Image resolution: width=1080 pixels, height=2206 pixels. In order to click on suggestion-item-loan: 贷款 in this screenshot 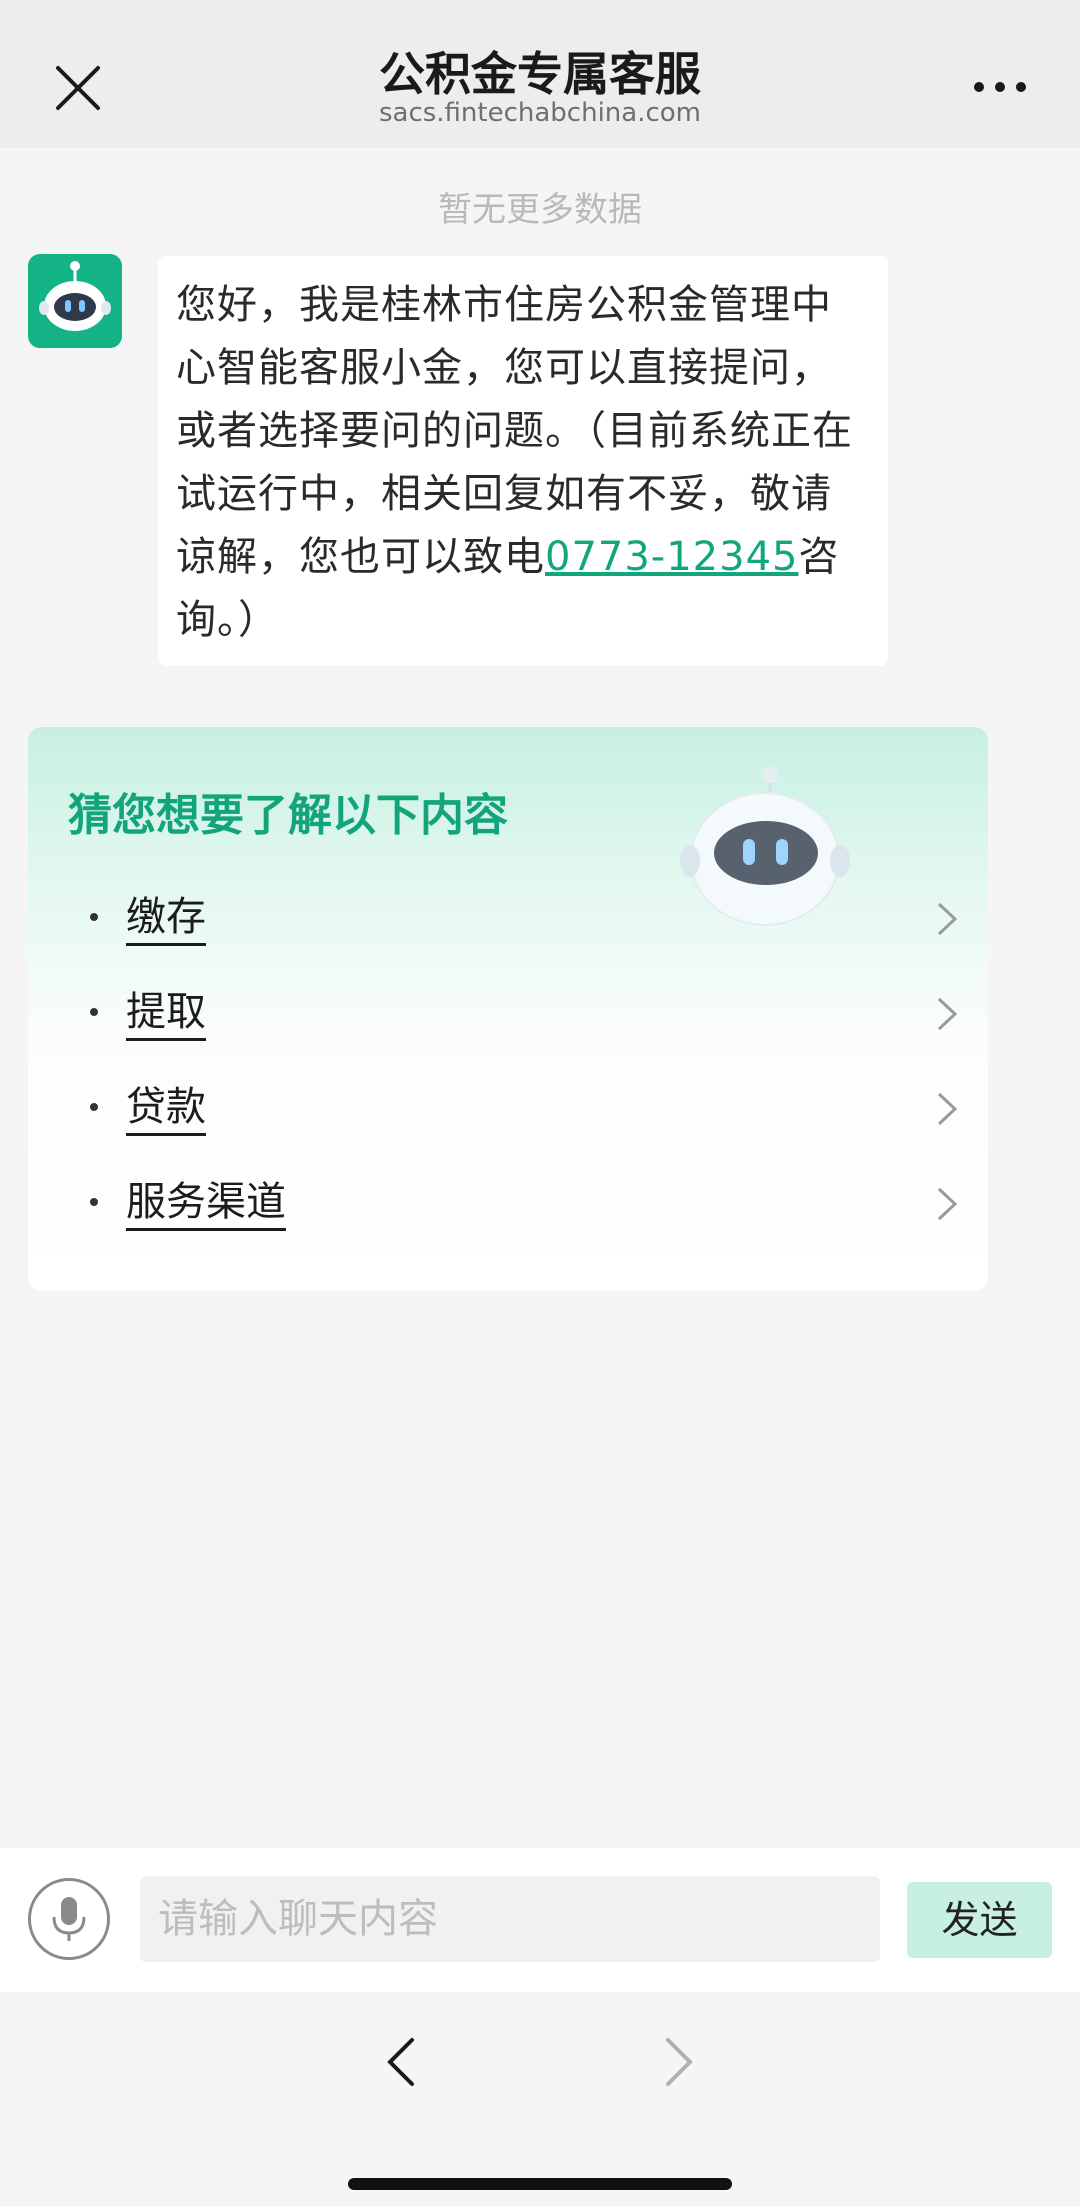, I will do `click(508, 1107)`.